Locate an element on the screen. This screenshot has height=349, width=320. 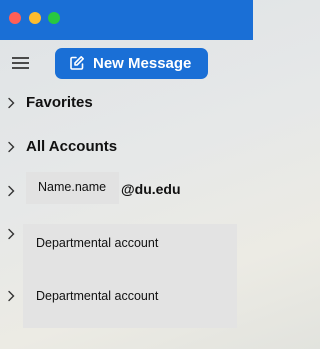
minimize-window-button is located at coordinates (35, 18).